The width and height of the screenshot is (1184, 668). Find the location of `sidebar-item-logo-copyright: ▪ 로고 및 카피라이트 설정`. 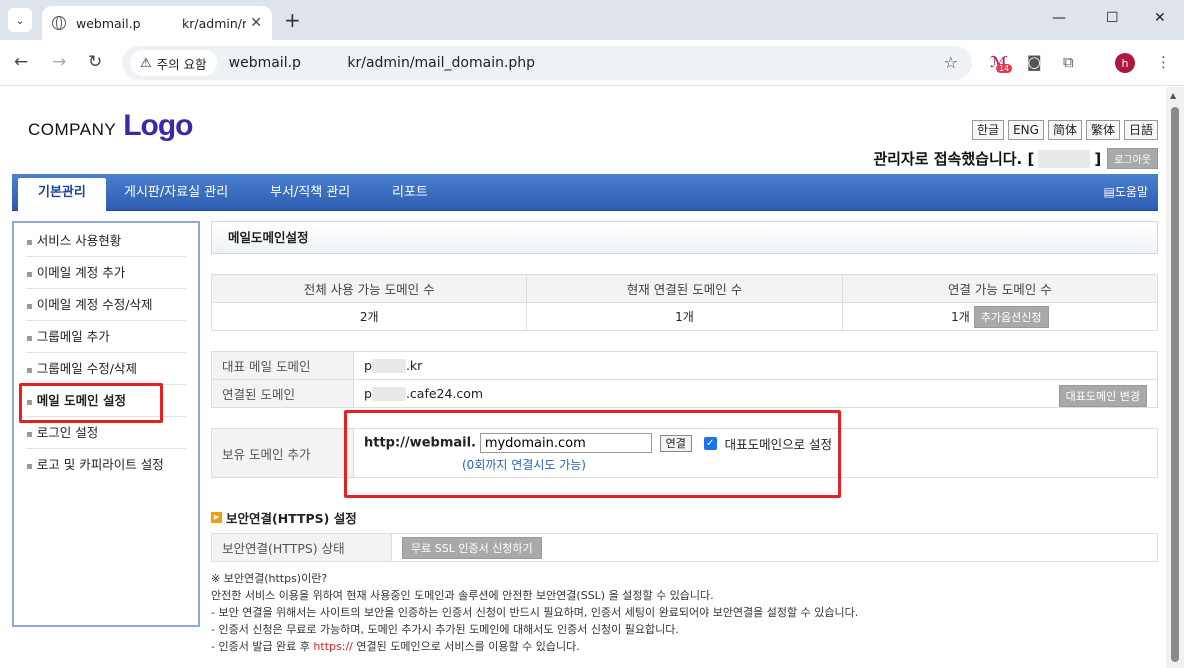

sidebar-item-logo-copyright: ▪ 로고 및 카피라이트 설정 is located at coordinates (106, 465).